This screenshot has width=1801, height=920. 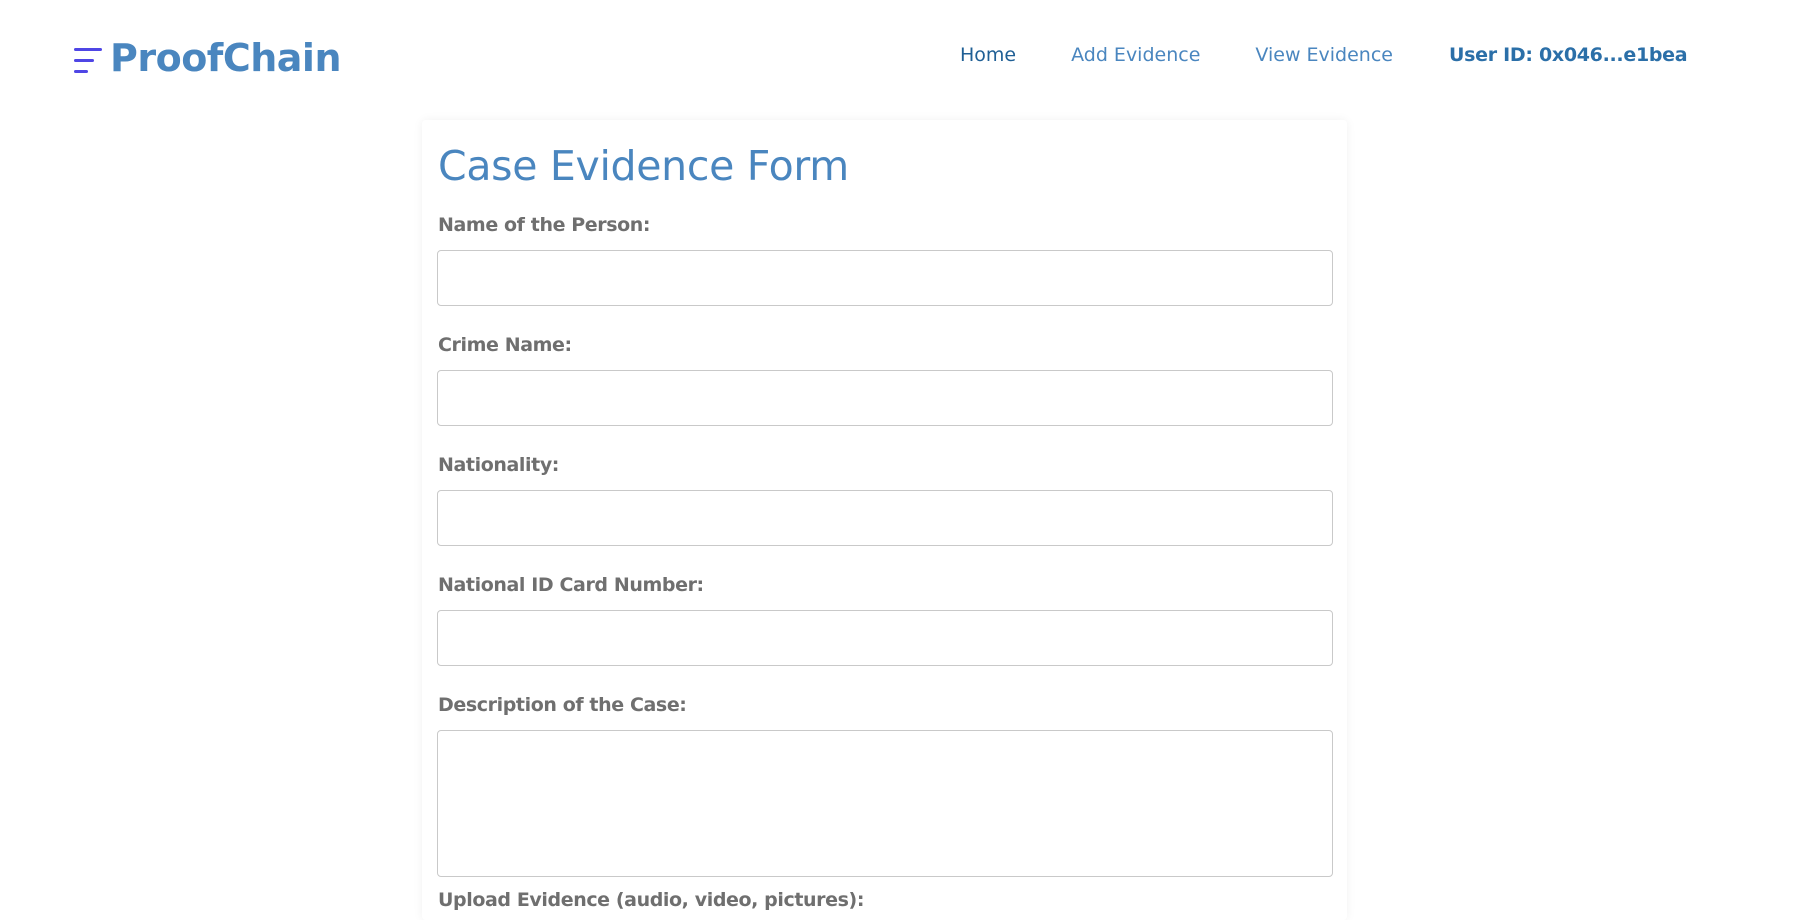 I want to click on nationality-input, so click(x=885, y=518).